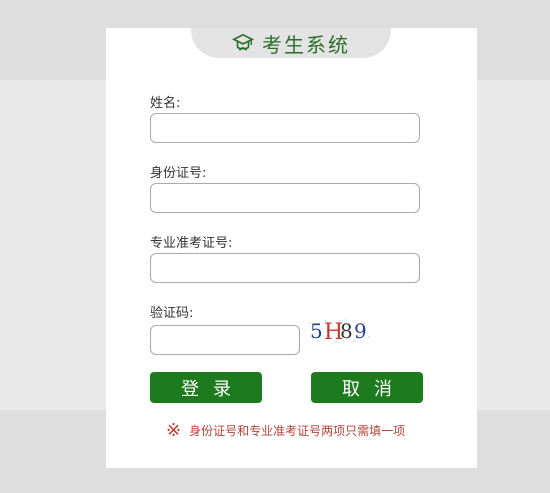 Image resolution: width=550 pixels, height=493 pixels. What do you see at coordinates (172, 313) in the screenshot?
I see `captcha-label: 验证码:` at bounding box center [172, 313].